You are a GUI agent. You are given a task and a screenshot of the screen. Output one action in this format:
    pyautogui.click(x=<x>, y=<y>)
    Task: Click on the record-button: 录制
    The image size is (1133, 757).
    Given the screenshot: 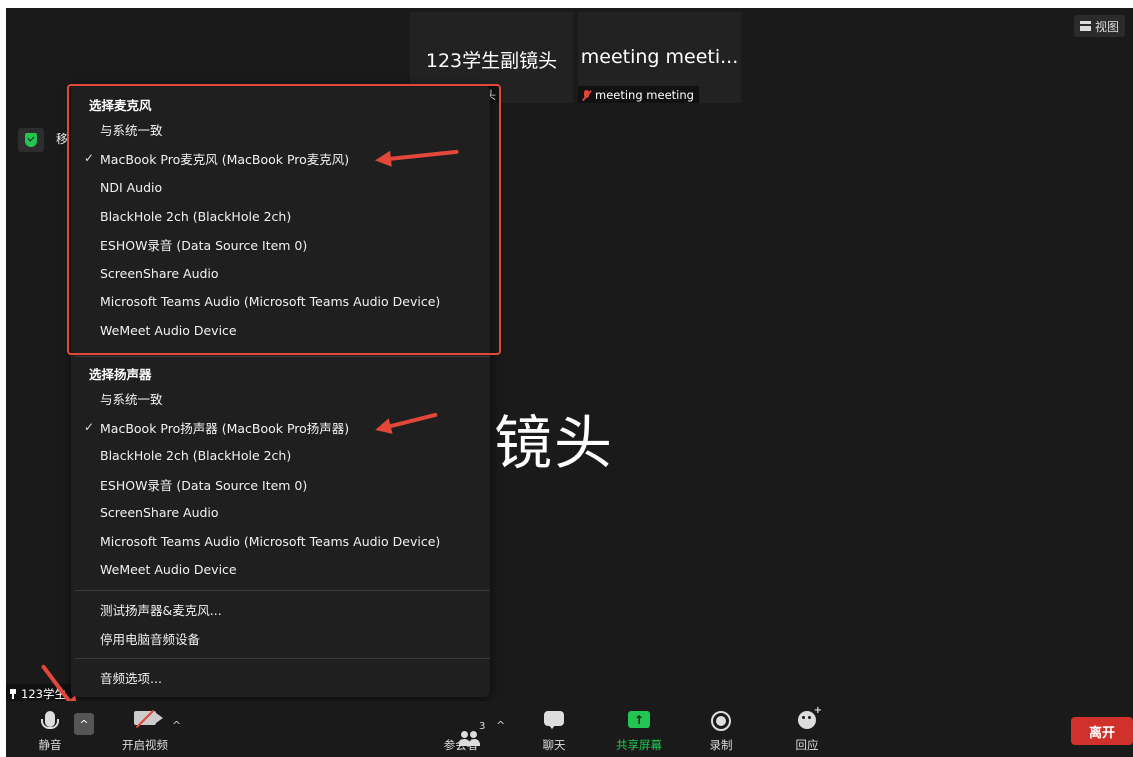 What is the action you would take?
    pyautogui.click(x=721, y=729)
    